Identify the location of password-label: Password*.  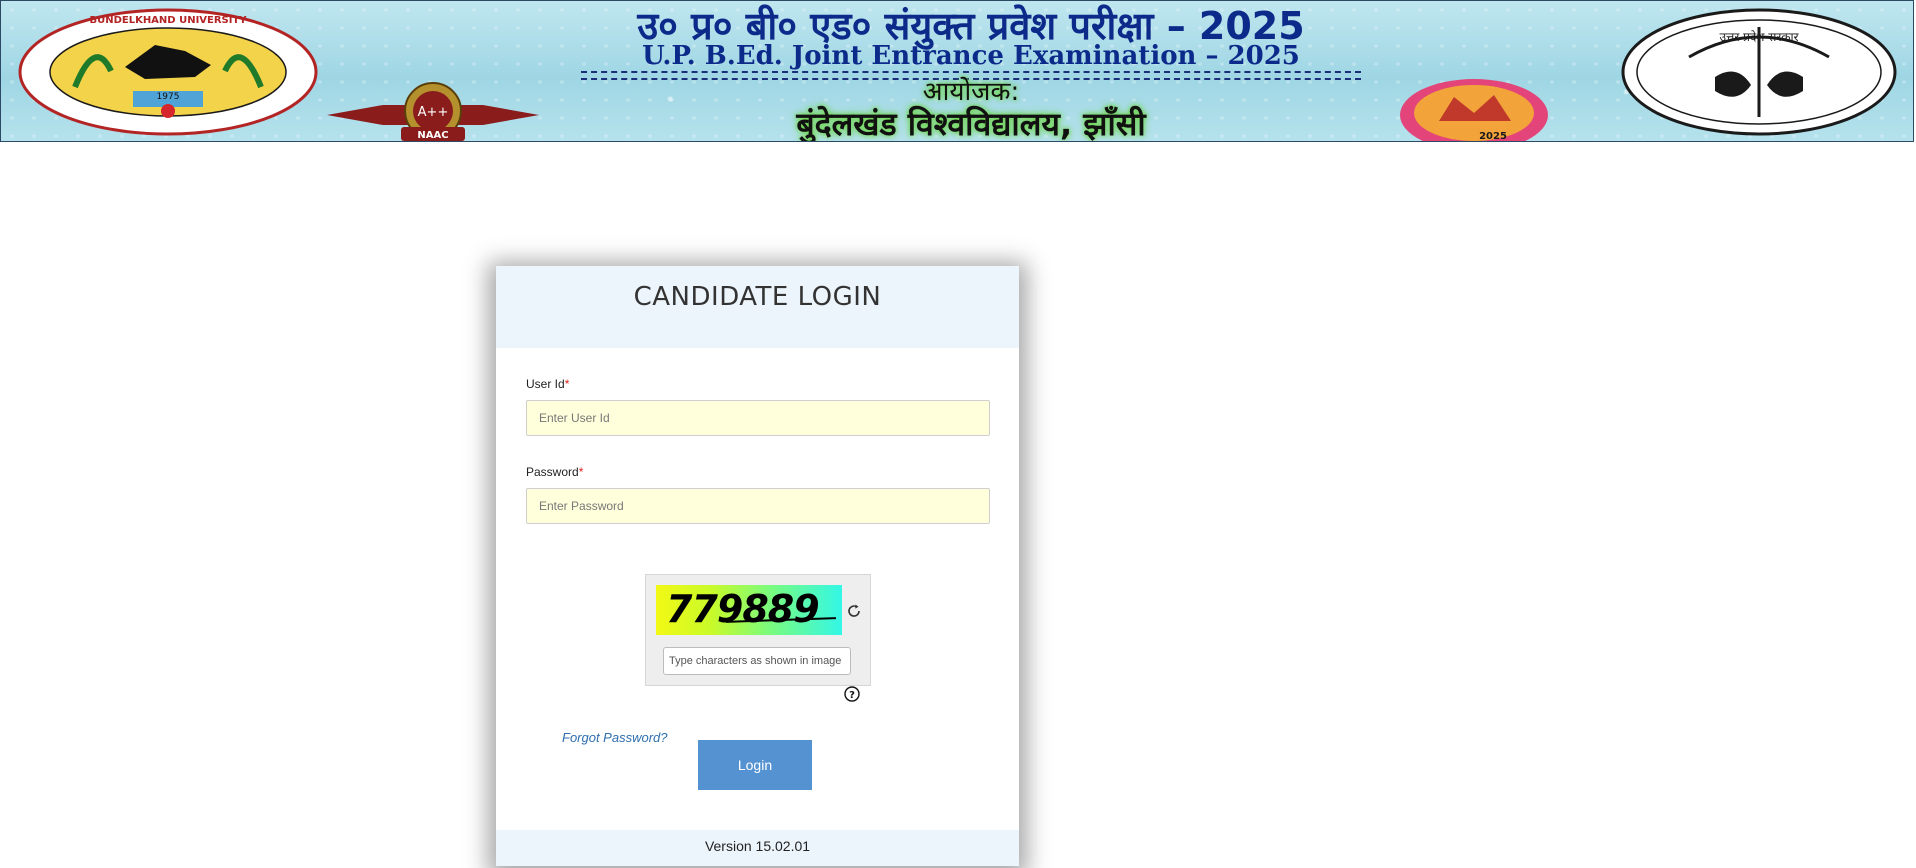
(555, 472).